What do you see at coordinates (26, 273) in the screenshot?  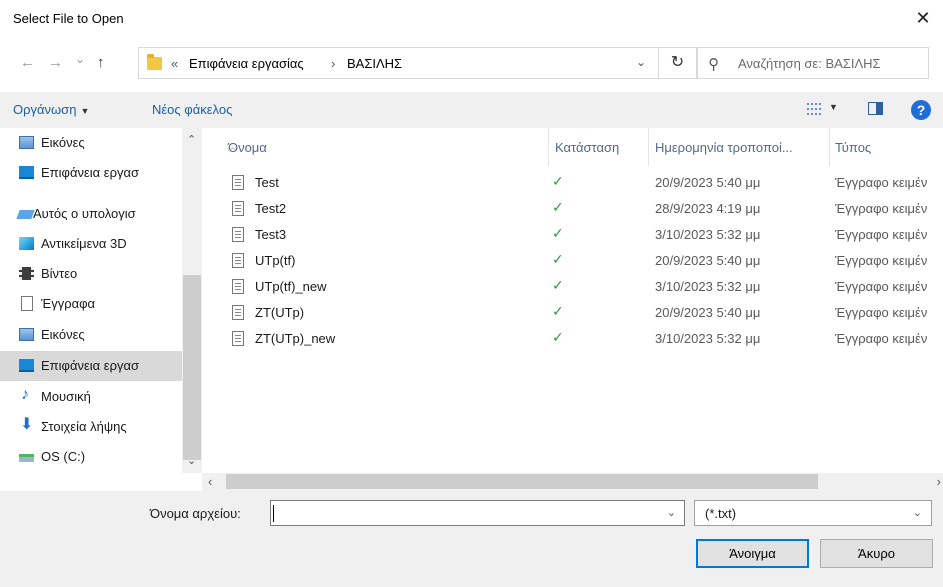 I see `videos-icon` at bounding box center [26, 273].